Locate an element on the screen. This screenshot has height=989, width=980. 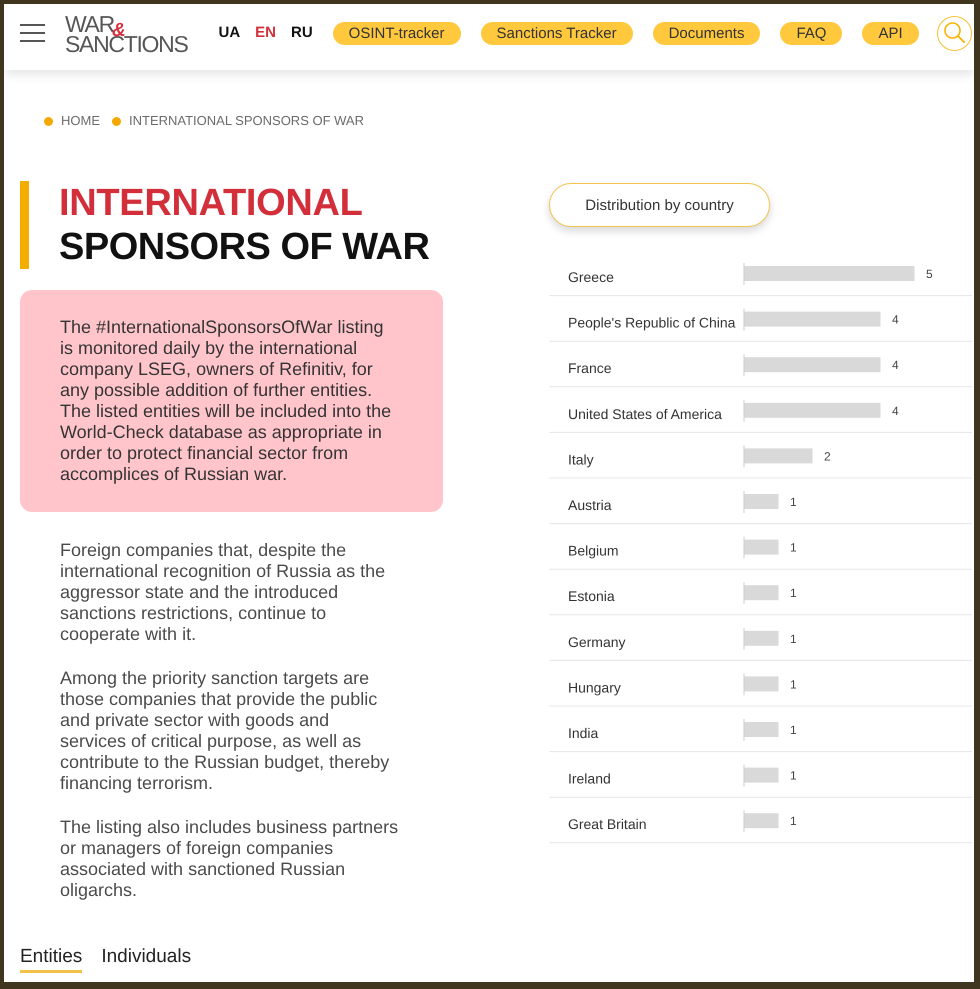
description-paragraph: Among the priority sanction targets are those companies that provide the public and private sector with goods and services of critical purpose, as well as contribute to the Russian budget, thereby financing terrorism. is located at coordinates (225, 731).